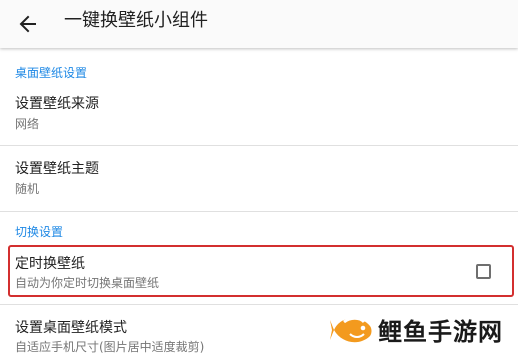 The image size is (518, 355). I want to click on pref-summary: 随机, so click(27, 189).